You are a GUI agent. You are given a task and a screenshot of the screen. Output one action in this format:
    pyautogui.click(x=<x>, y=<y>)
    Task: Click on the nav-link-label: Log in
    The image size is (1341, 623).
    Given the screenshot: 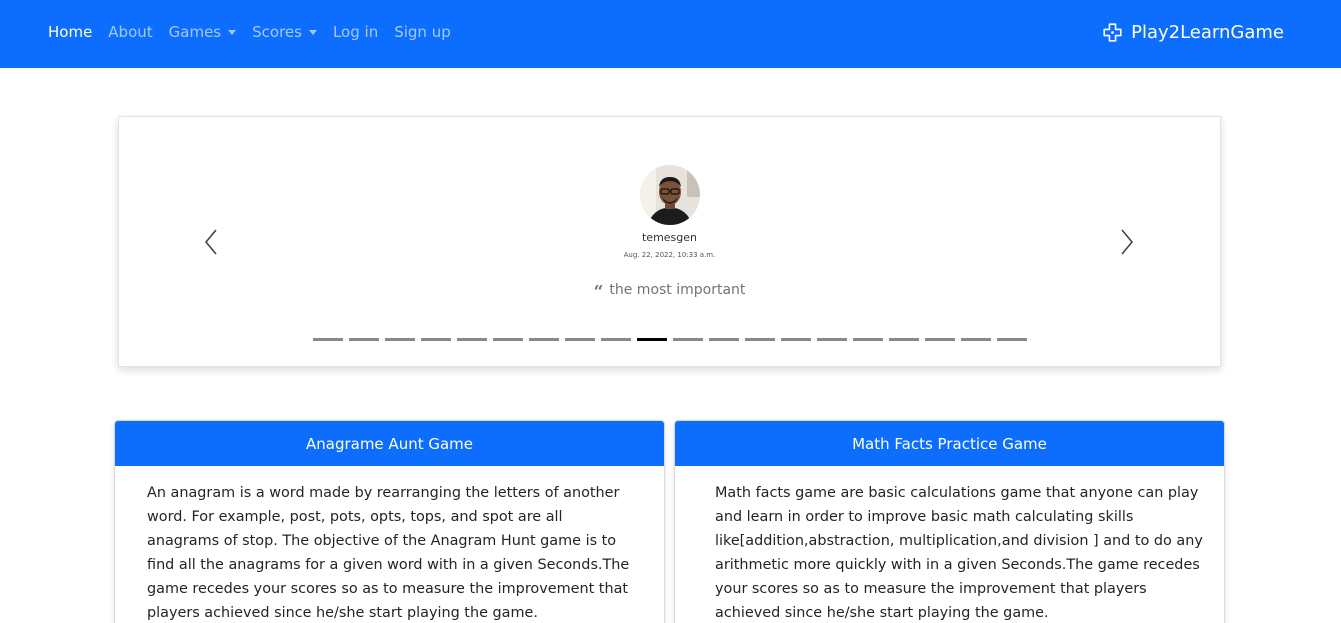 What is the action you would take?
    pyautogui.click(x=355, y=32)
    